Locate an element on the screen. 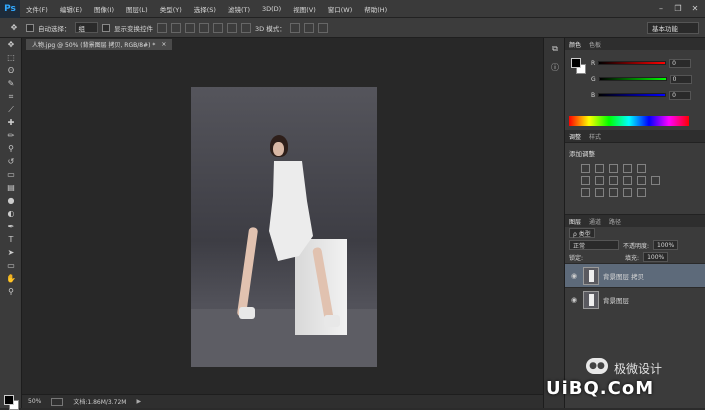 The image size is (705, 410). blue-label: B is located at coordinates (593, 95).